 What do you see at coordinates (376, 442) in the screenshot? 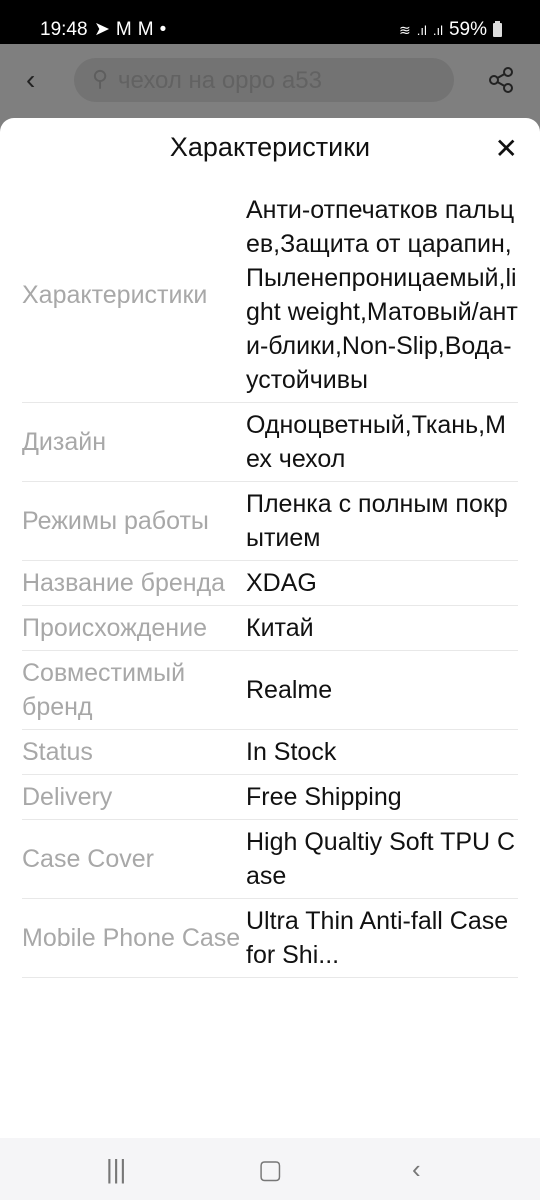
I see `spec-value: Одноцветный,Ткань,Мех чехол` at bounding box center [376, 442].